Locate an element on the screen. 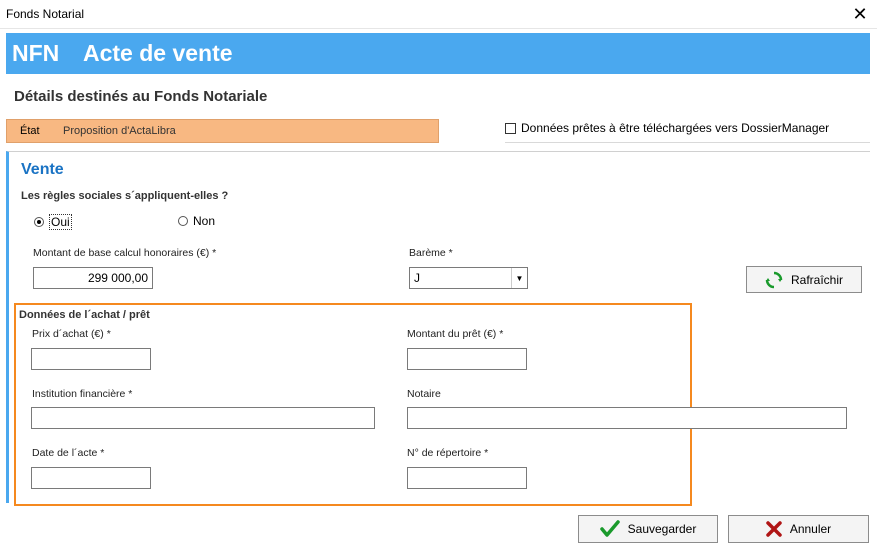 This screenshot has height=551, width=877. notary-label: Notaire is located at coordinates (424, 394).